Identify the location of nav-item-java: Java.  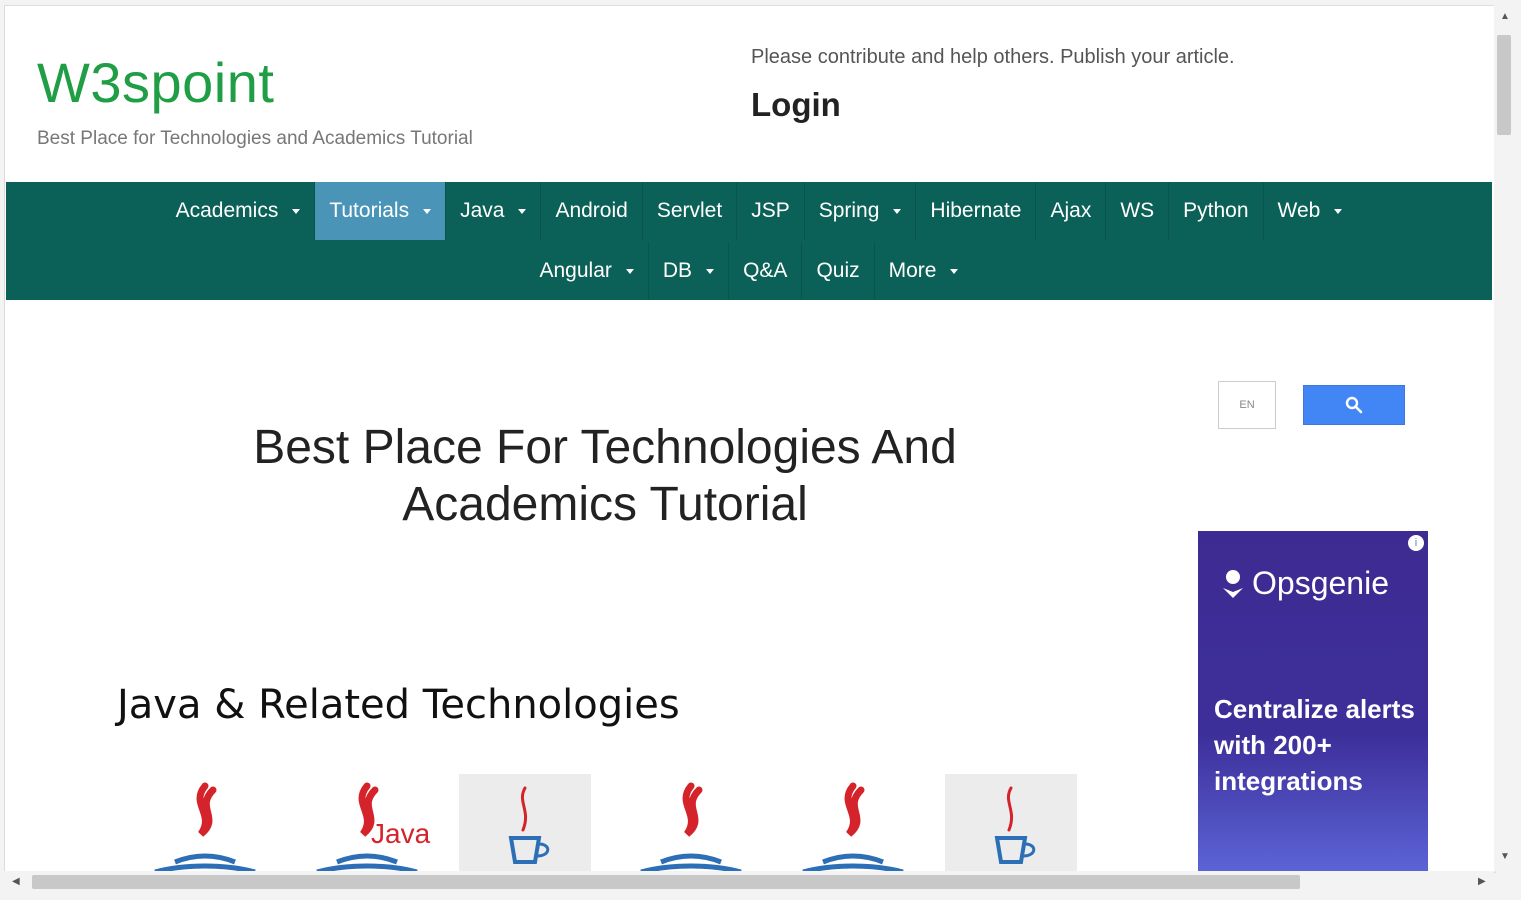
(494, 211).